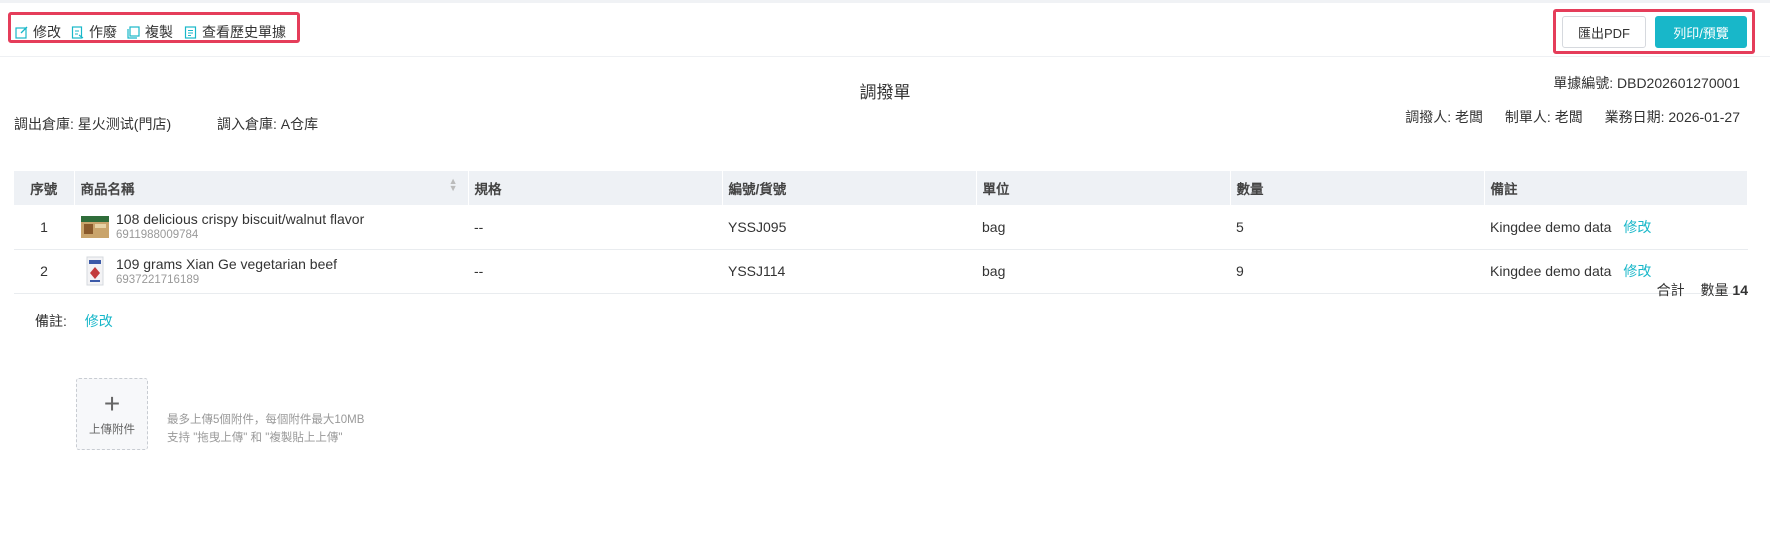  Describe the element at coordinates (299, 124) in the screenshot. I see `in-warehouse-value: A仓库` at that location.